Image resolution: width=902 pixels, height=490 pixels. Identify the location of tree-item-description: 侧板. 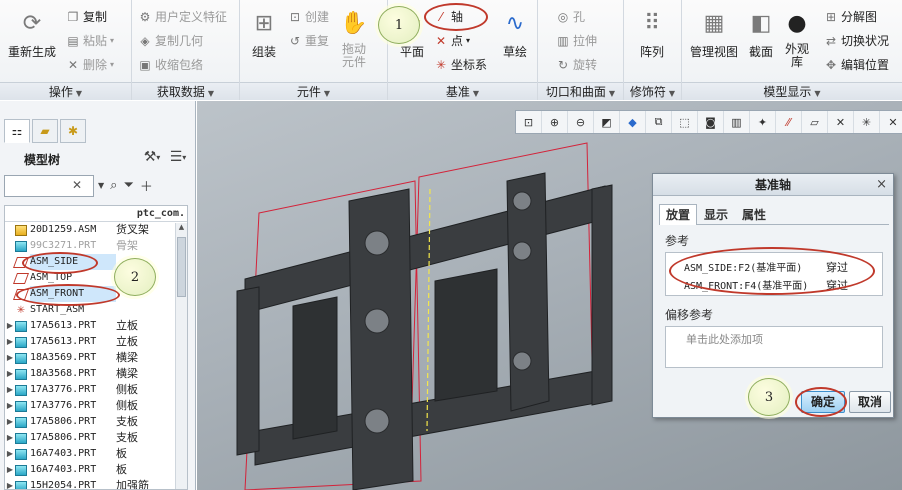
(127, 389).